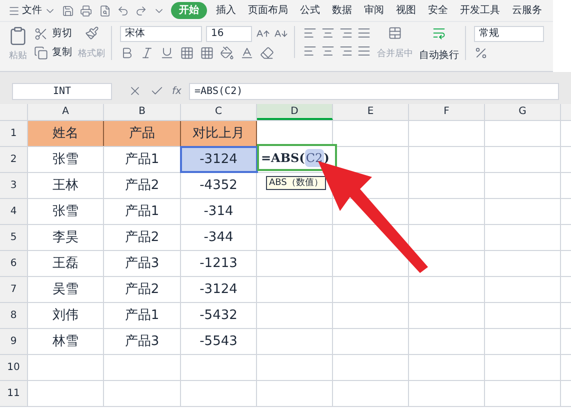 The image size is (571, 408). I want to click on font-color-icon, so click(247, 53).